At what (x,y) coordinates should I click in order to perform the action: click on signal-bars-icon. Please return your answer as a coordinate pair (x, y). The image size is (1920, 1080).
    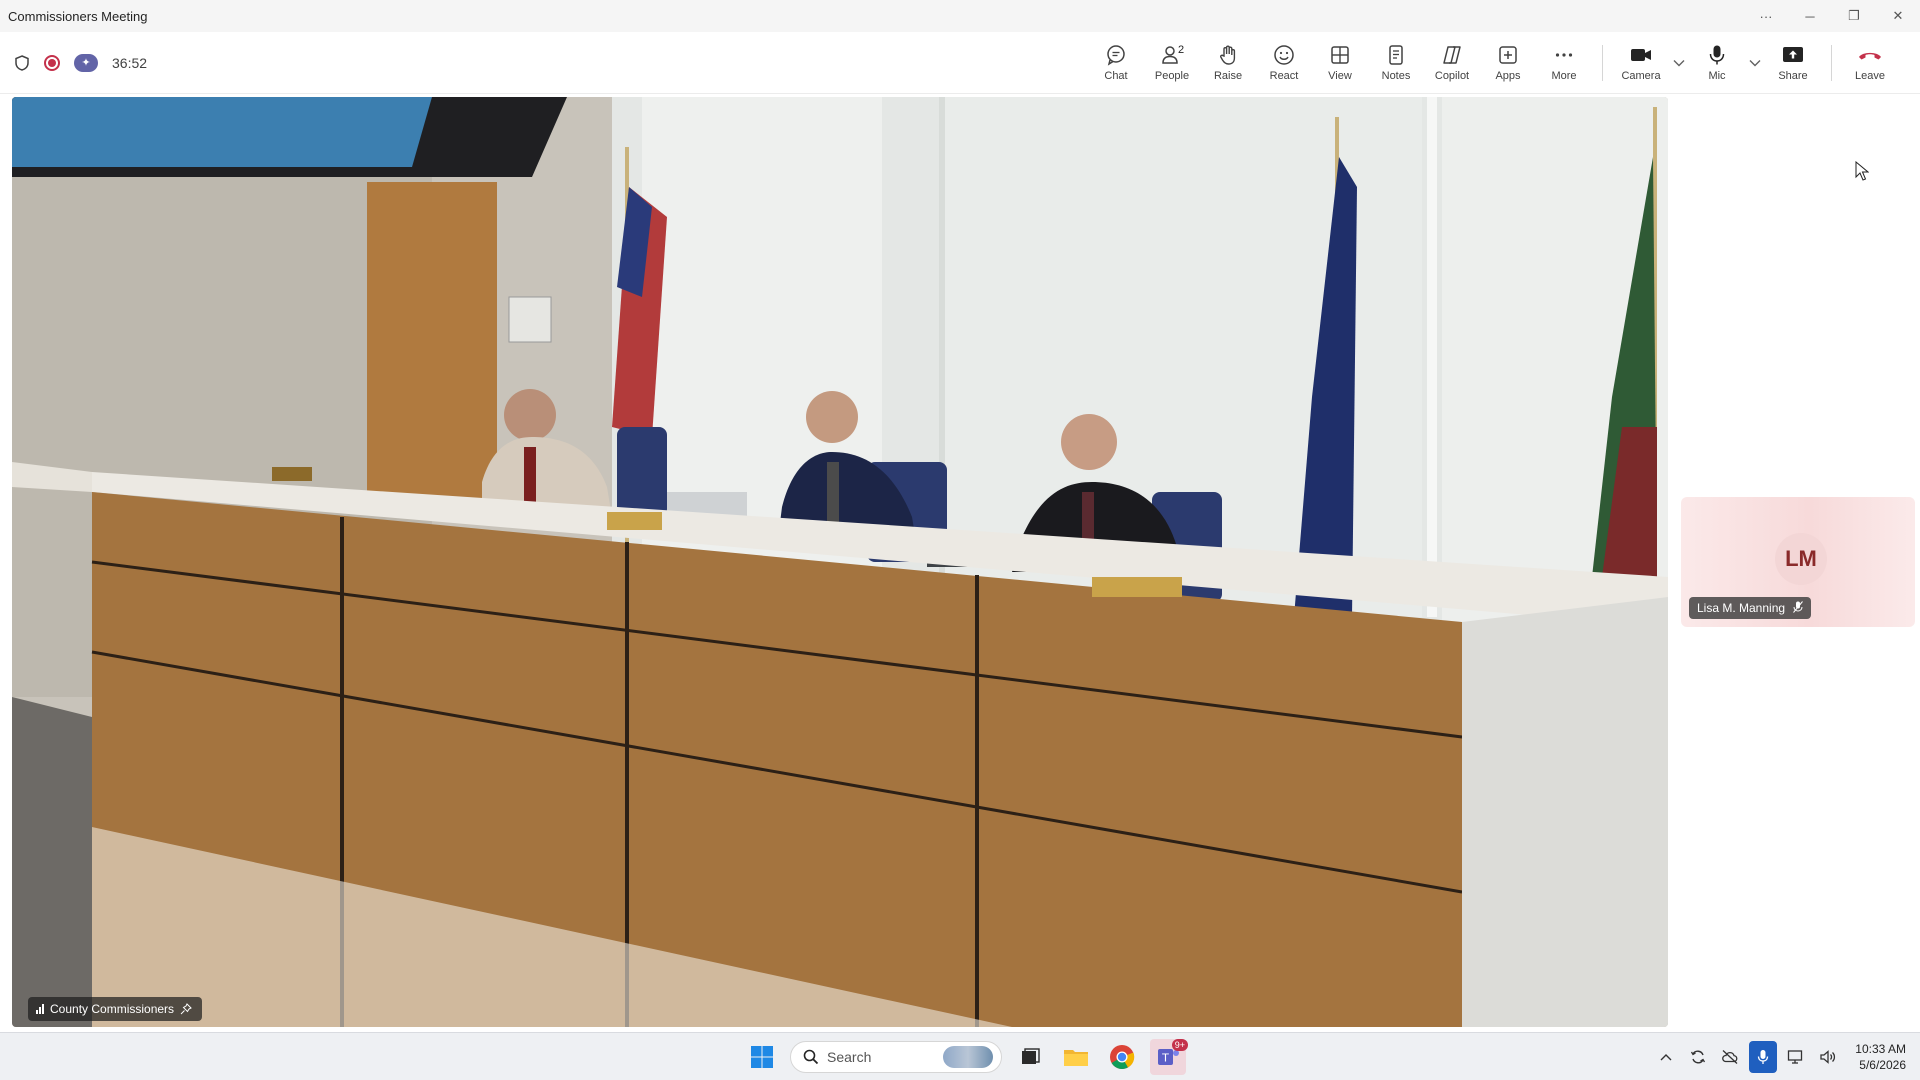
    Looking at the image, I should click on (40, 1009).